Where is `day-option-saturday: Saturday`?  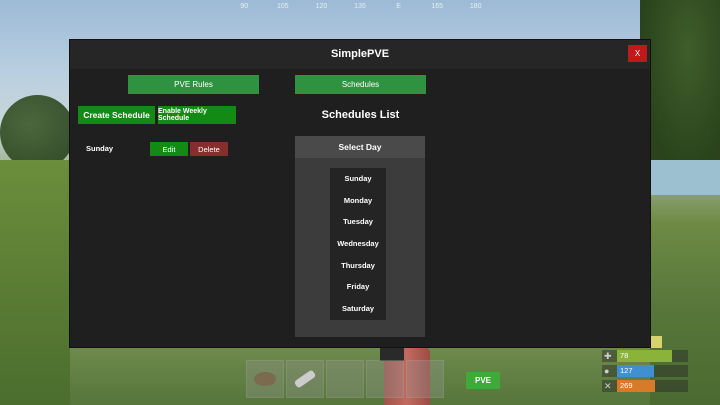 day-option-saturday: Saturday is located at coordinates (358, 309).